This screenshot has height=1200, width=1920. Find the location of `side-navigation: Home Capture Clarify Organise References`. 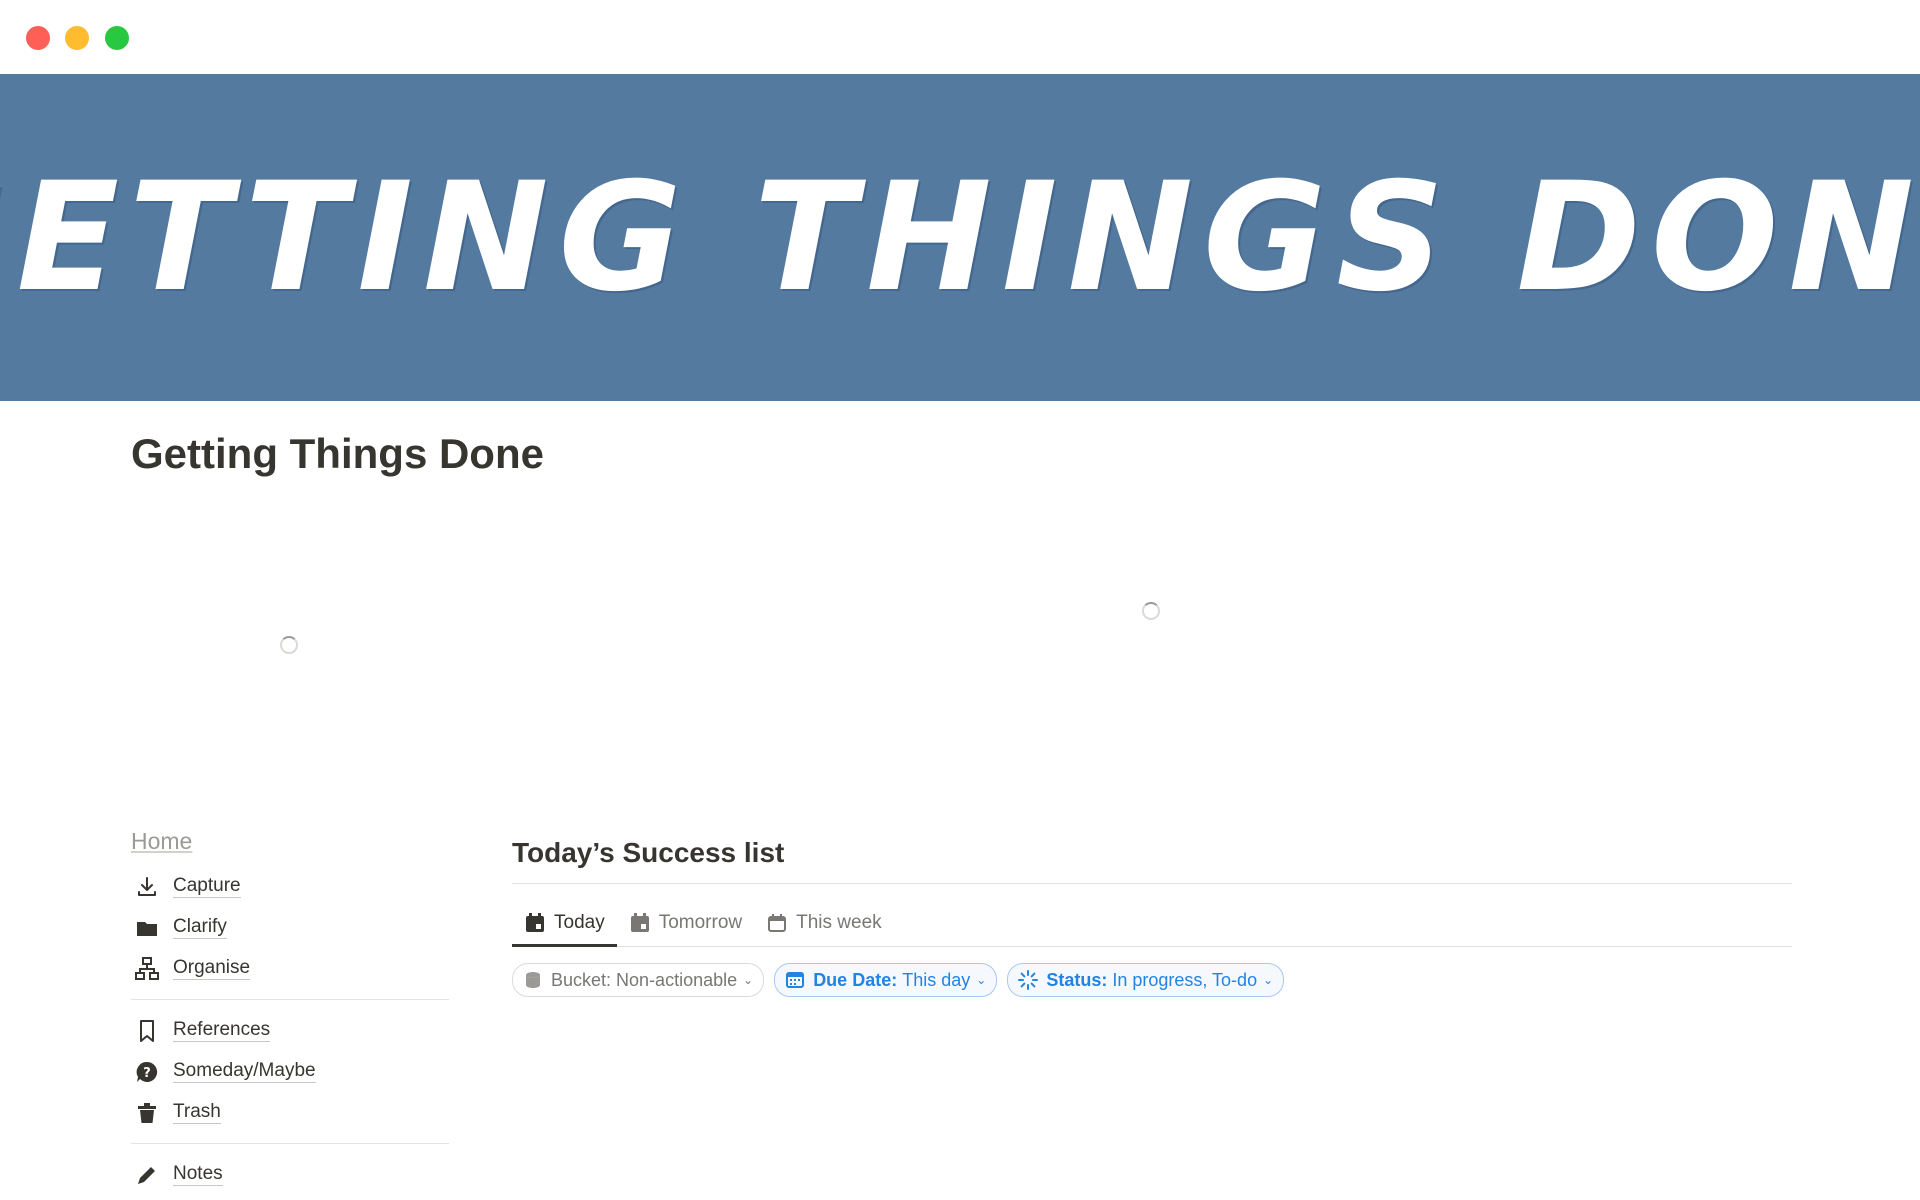

side-navigation: Home Capture Clarify Organise References is located at coordinates (291, 1011).